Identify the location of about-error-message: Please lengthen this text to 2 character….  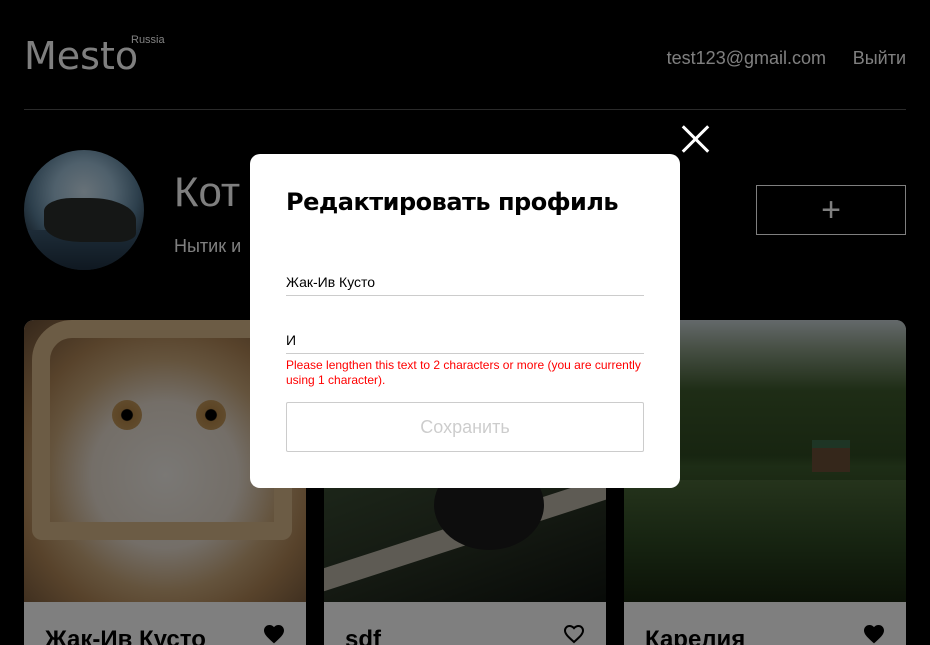
(463, 372).